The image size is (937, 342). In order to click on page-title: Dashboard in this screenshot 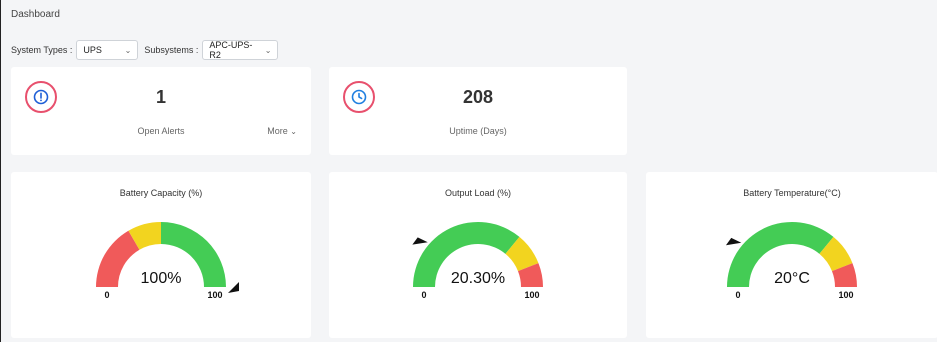, I will do `click(35, 14)`.